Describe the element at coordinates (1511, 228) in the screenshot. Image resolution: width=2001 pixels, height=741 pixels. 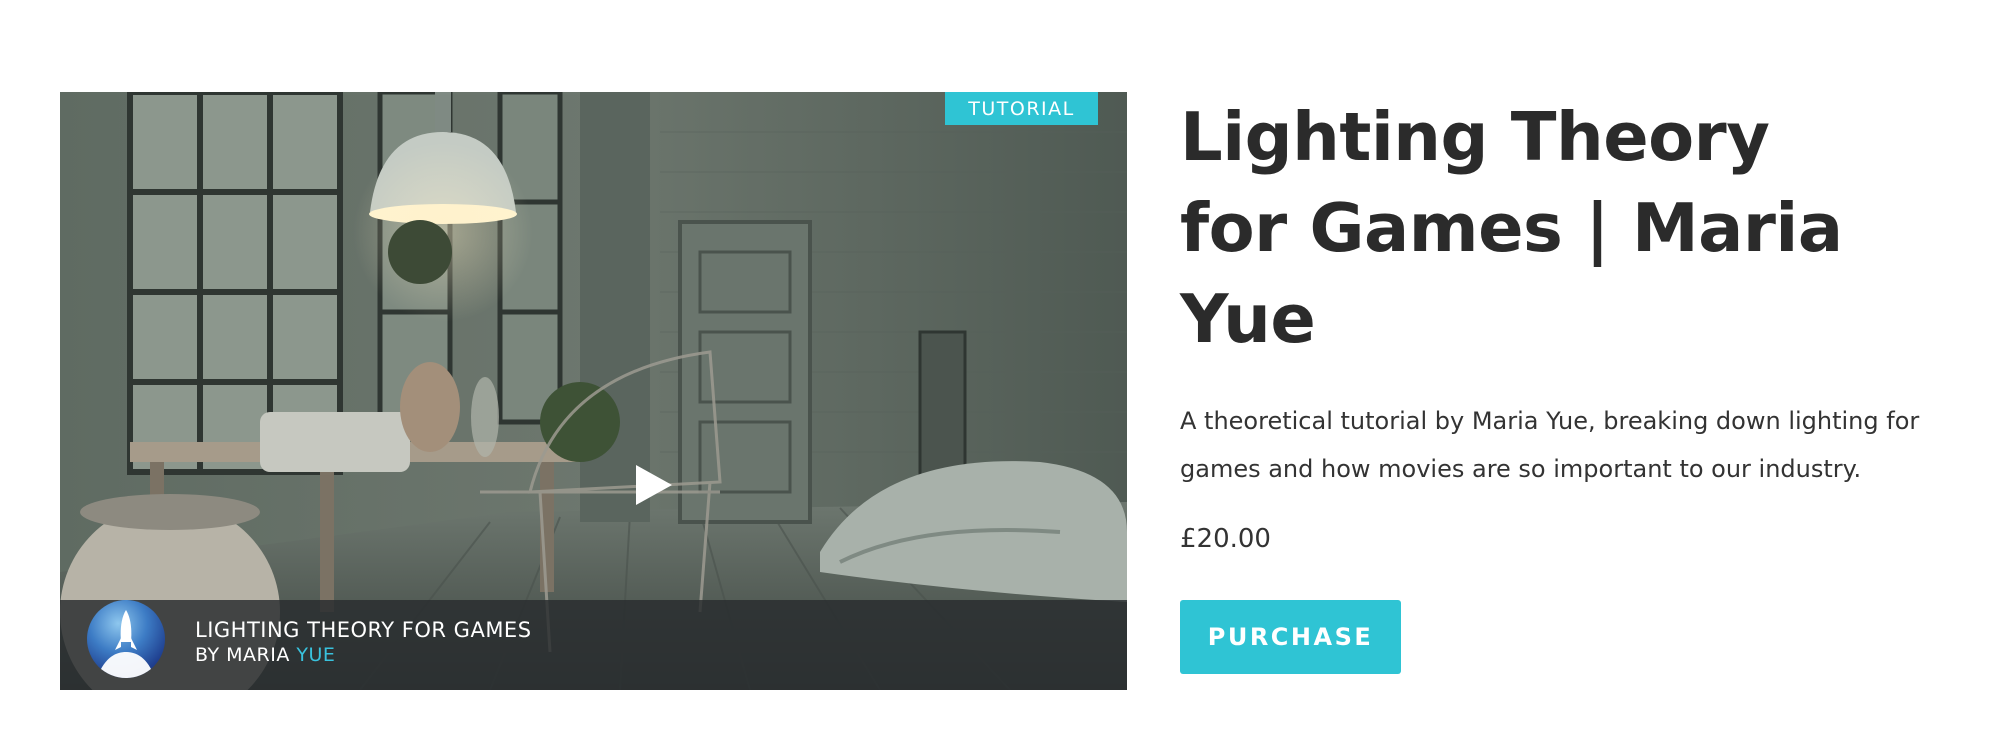
I see `product-title: Lighting Theory for Games | Maria Yue` at that location.